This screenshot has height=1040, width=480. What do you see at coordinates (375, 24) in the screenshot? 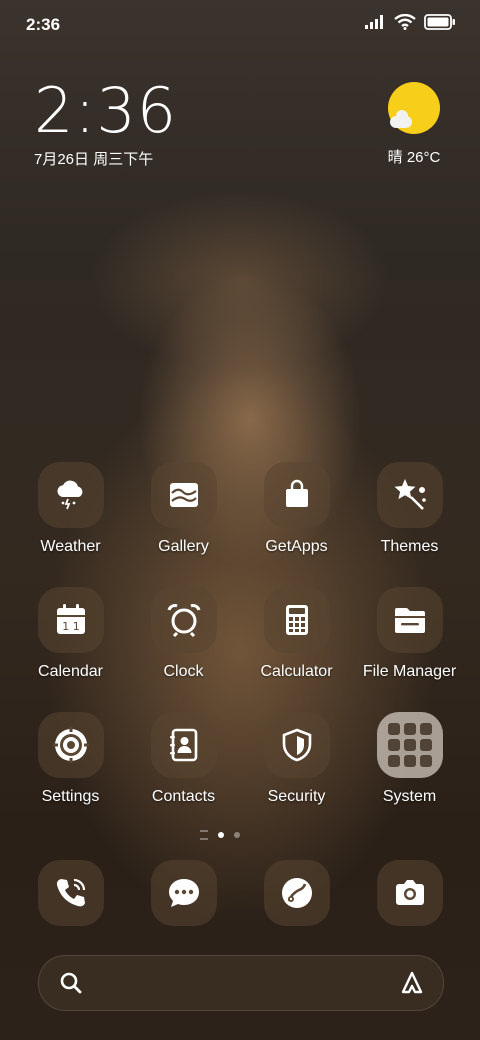
I see `signal-icon` at bounding box center [375, 24].